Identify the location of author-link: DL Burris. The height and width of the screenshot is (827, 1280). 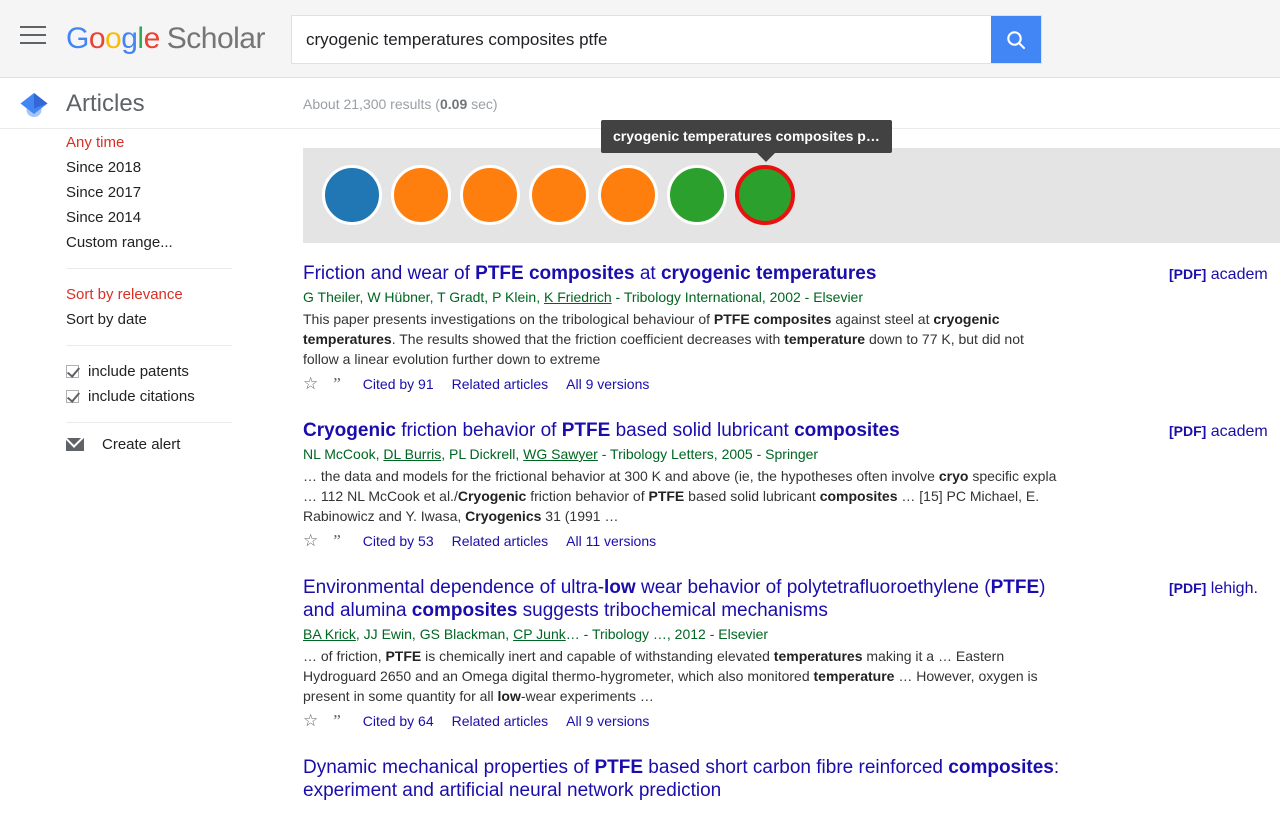
(412, 454).